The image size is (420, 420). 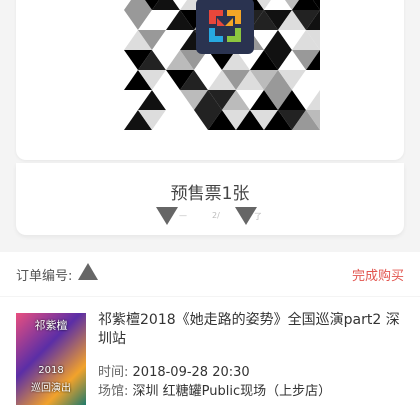 What do you see at coordinates (232, 391) in the screenshot?
I see `event-venue-value: 深圳 红糖罐Public现场（上步店）` at bounding box center [232, 391].